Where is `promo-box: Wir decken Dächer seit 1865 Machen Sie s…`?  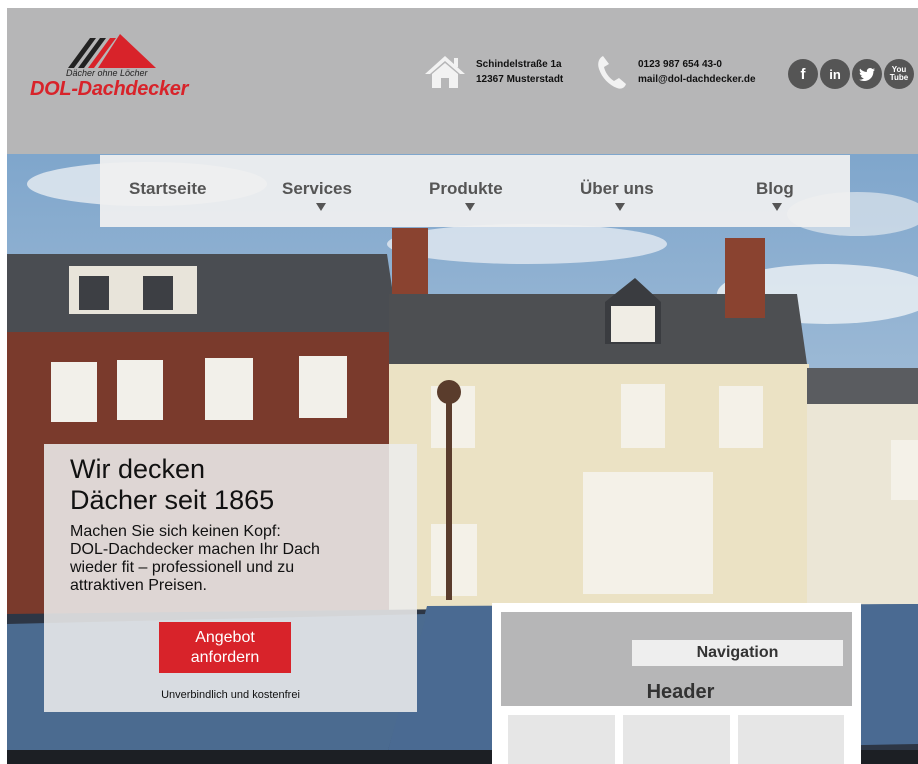
promo-box: Wir decken Dächer seit 1865 Machen Sie s… is located at coordinates (230, 578).